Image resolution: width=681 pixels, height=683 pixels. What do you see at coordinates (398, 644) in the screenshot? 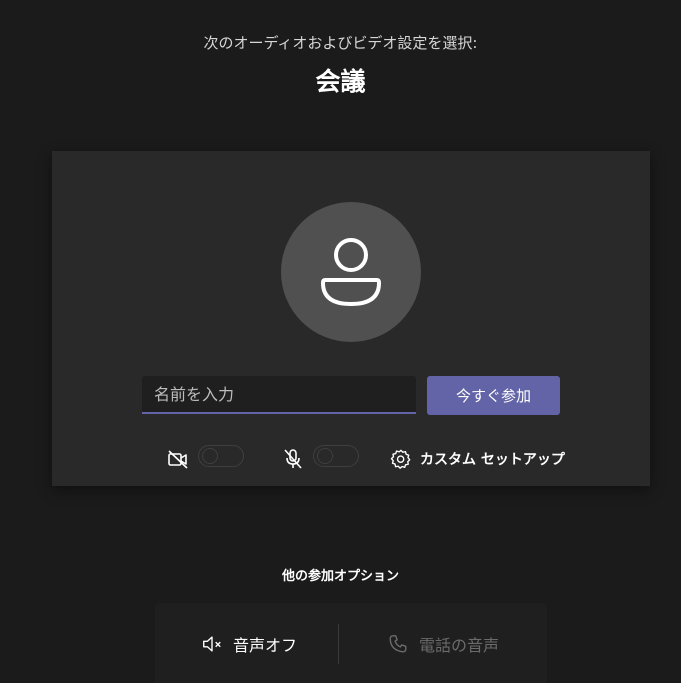
I see `phone-icon` at bounding box center [398, 644].